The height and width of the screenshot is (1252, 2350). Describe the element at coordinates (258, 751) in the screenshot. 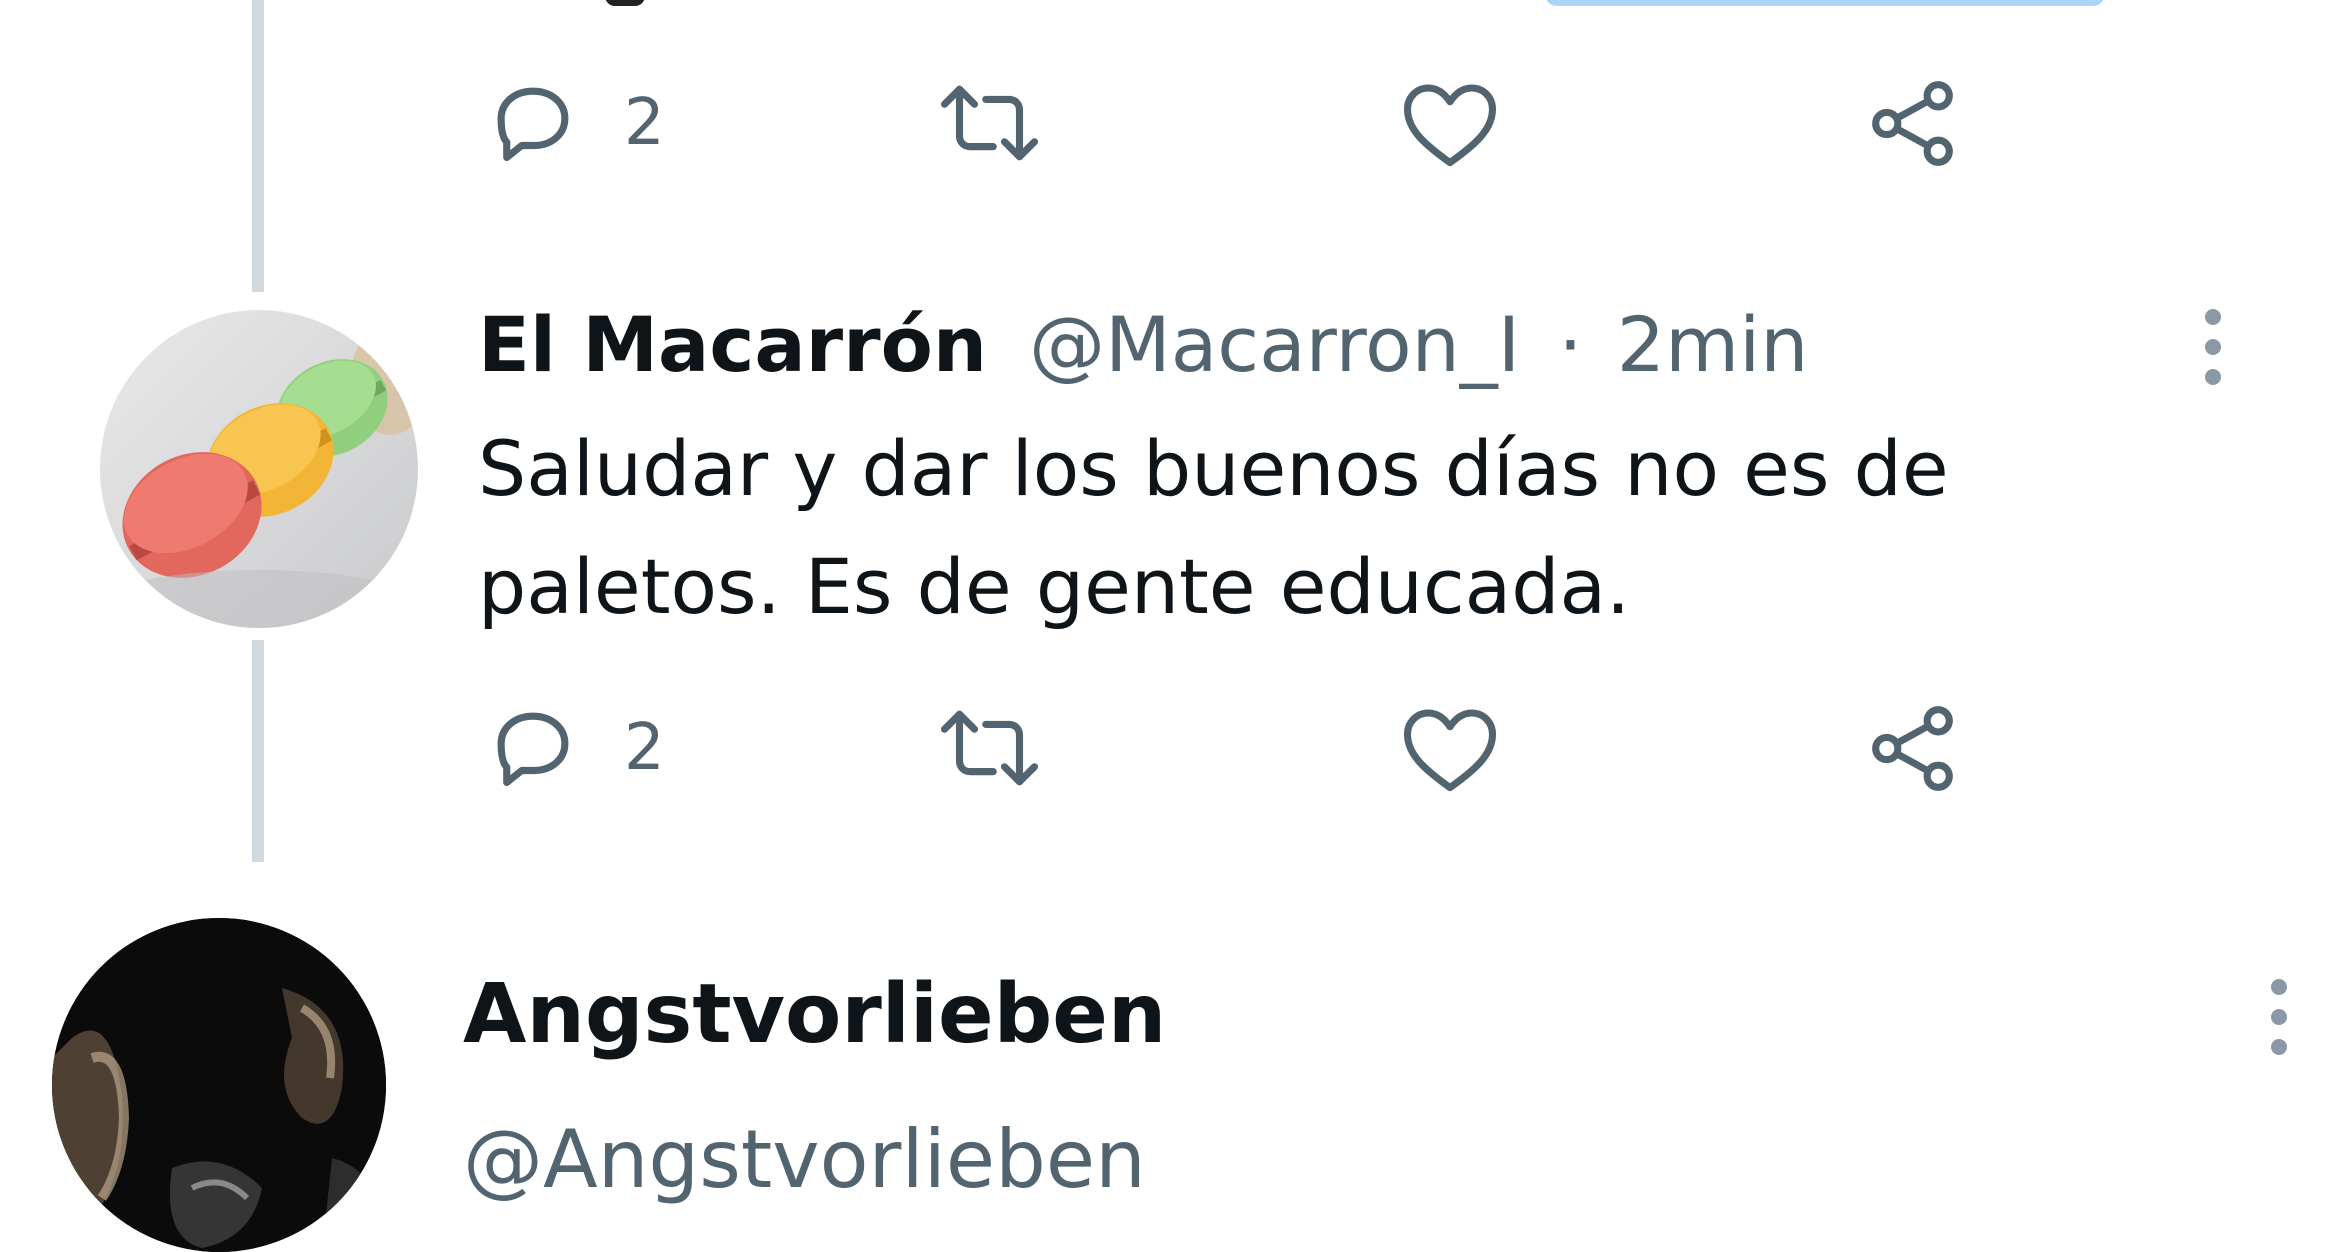

I see `thread-connector-bottom` at that location.